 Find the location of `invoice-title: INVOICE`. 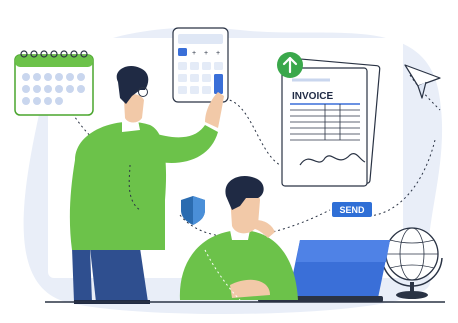

invoice-title: INVOICE is located at coordinates (312, 96).